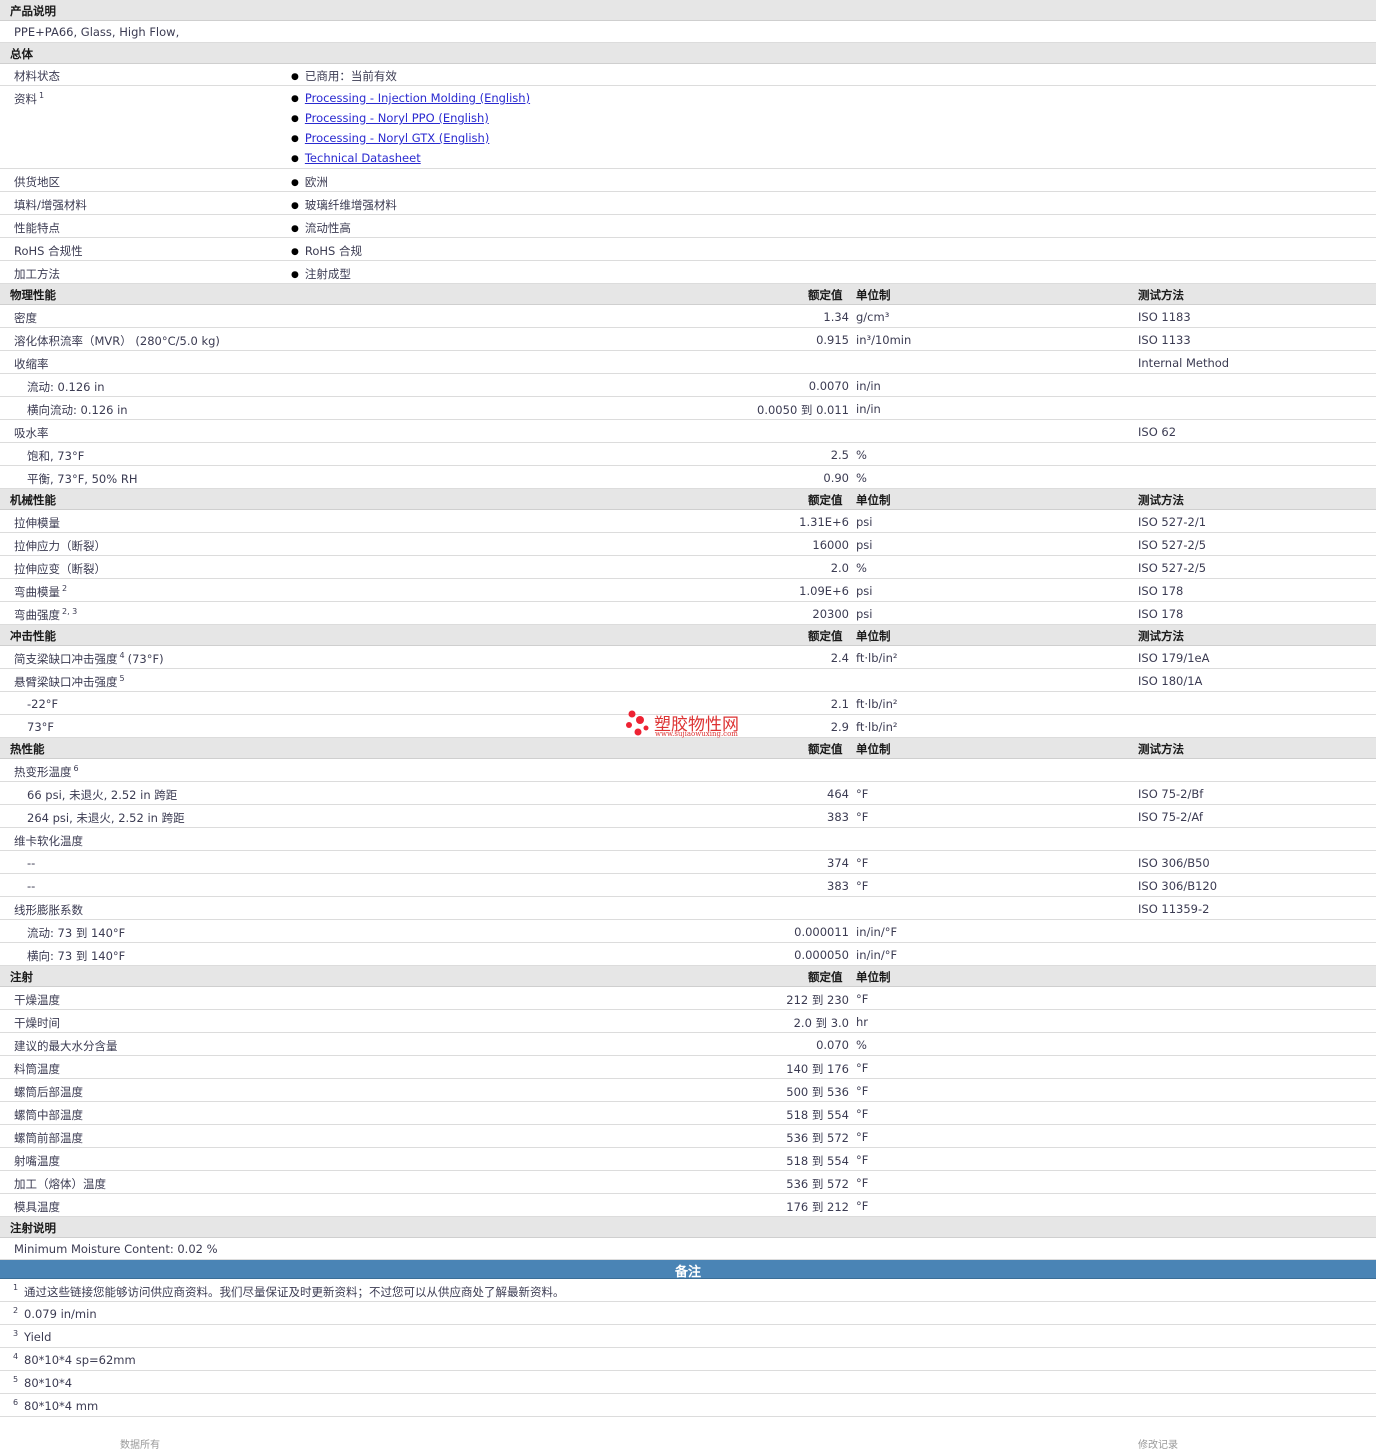 Image resolution: width=1376 pixels, height=1451 pixels. I want to click on nominal-value: 2.1, so click(839, 703).